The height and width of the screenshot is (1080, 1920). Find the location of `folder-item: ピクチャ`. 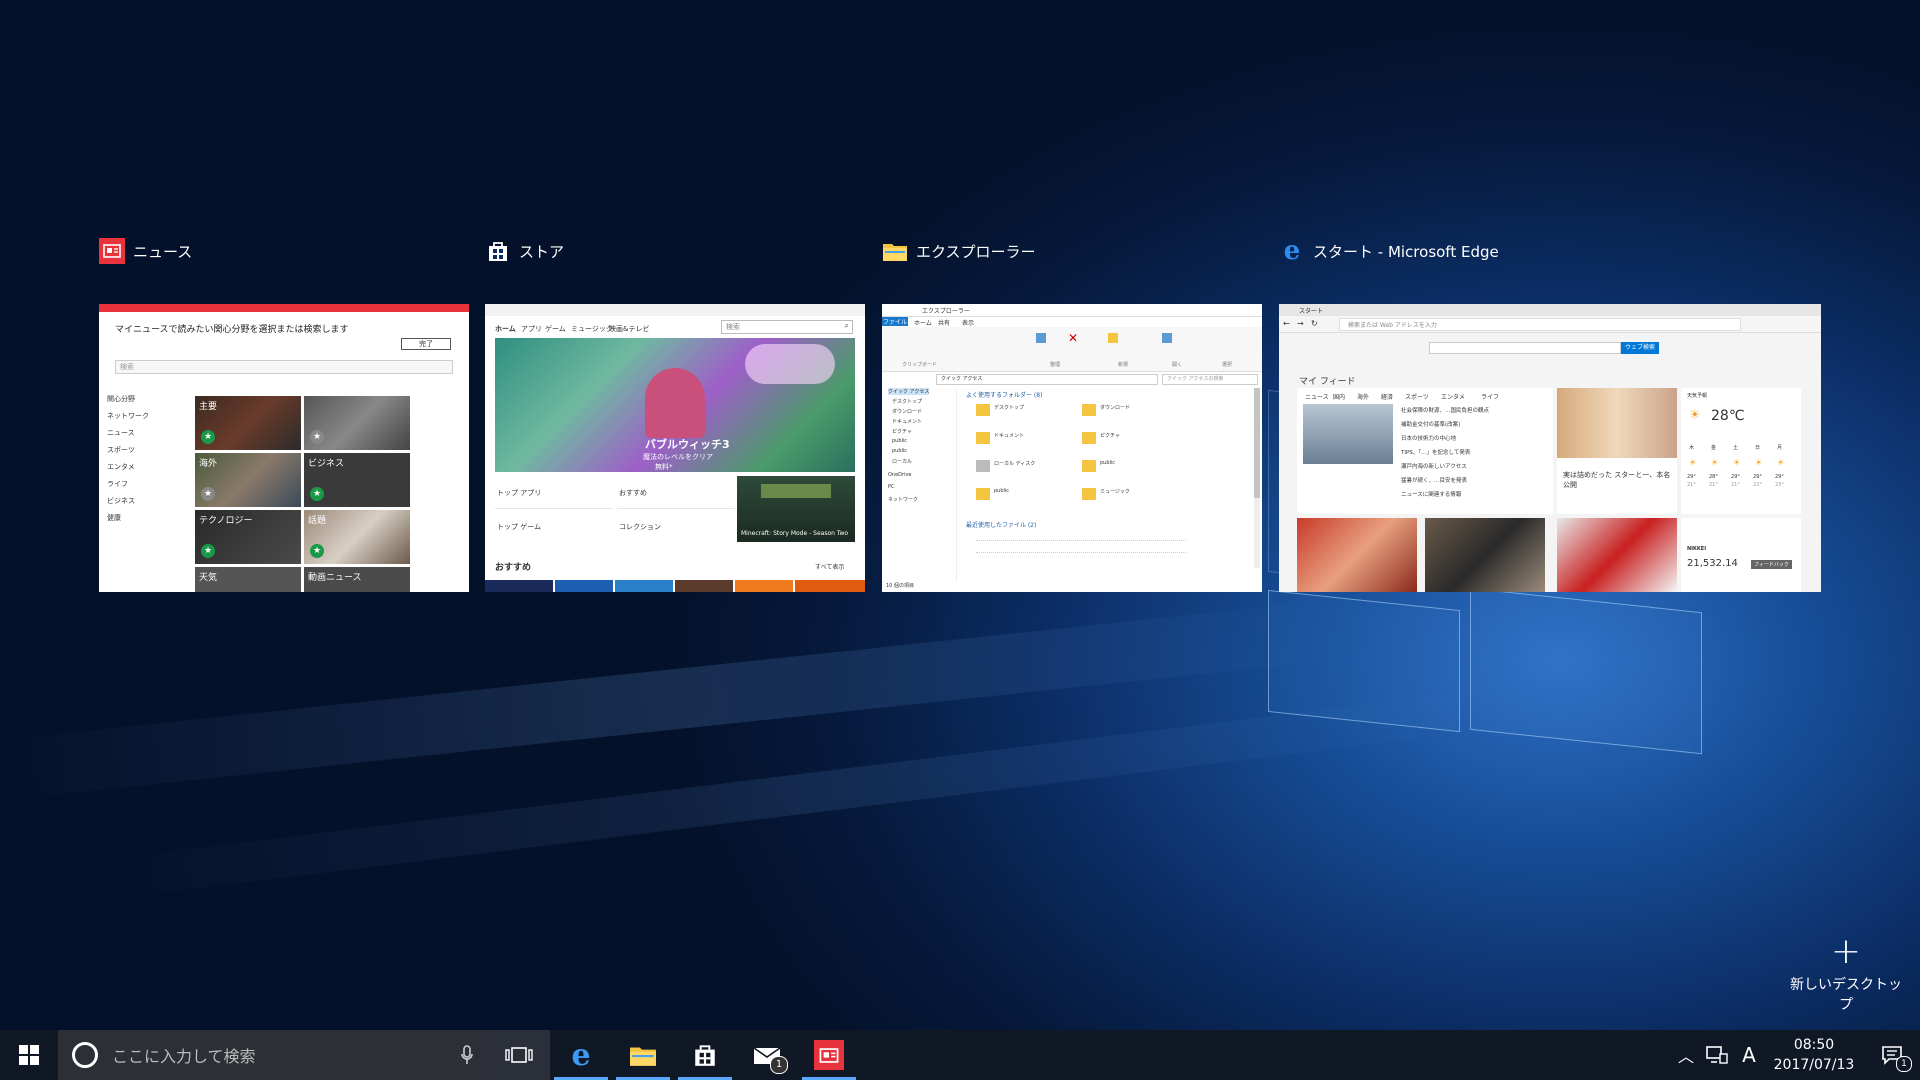

folder-item: ピクチャ is located at coordinates (1101, 438).